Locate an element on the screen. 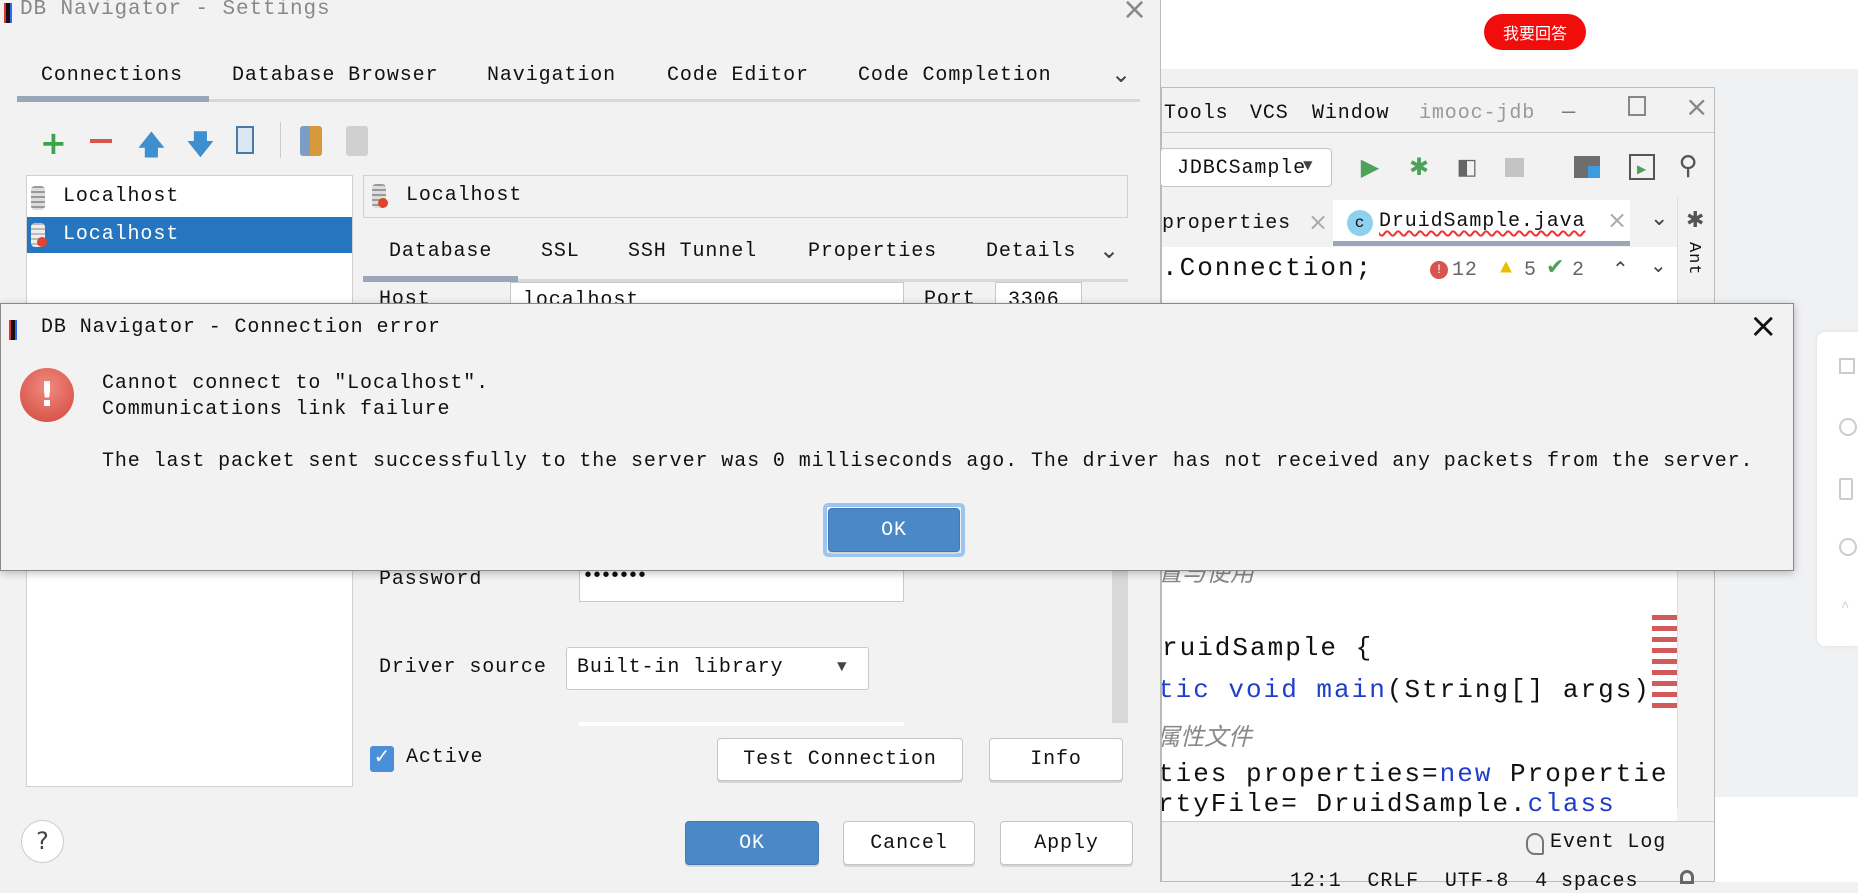 The height and width of the screenshot is (893, 1858). code-comment: 属性文件 is located at coordinates (1207, 737).